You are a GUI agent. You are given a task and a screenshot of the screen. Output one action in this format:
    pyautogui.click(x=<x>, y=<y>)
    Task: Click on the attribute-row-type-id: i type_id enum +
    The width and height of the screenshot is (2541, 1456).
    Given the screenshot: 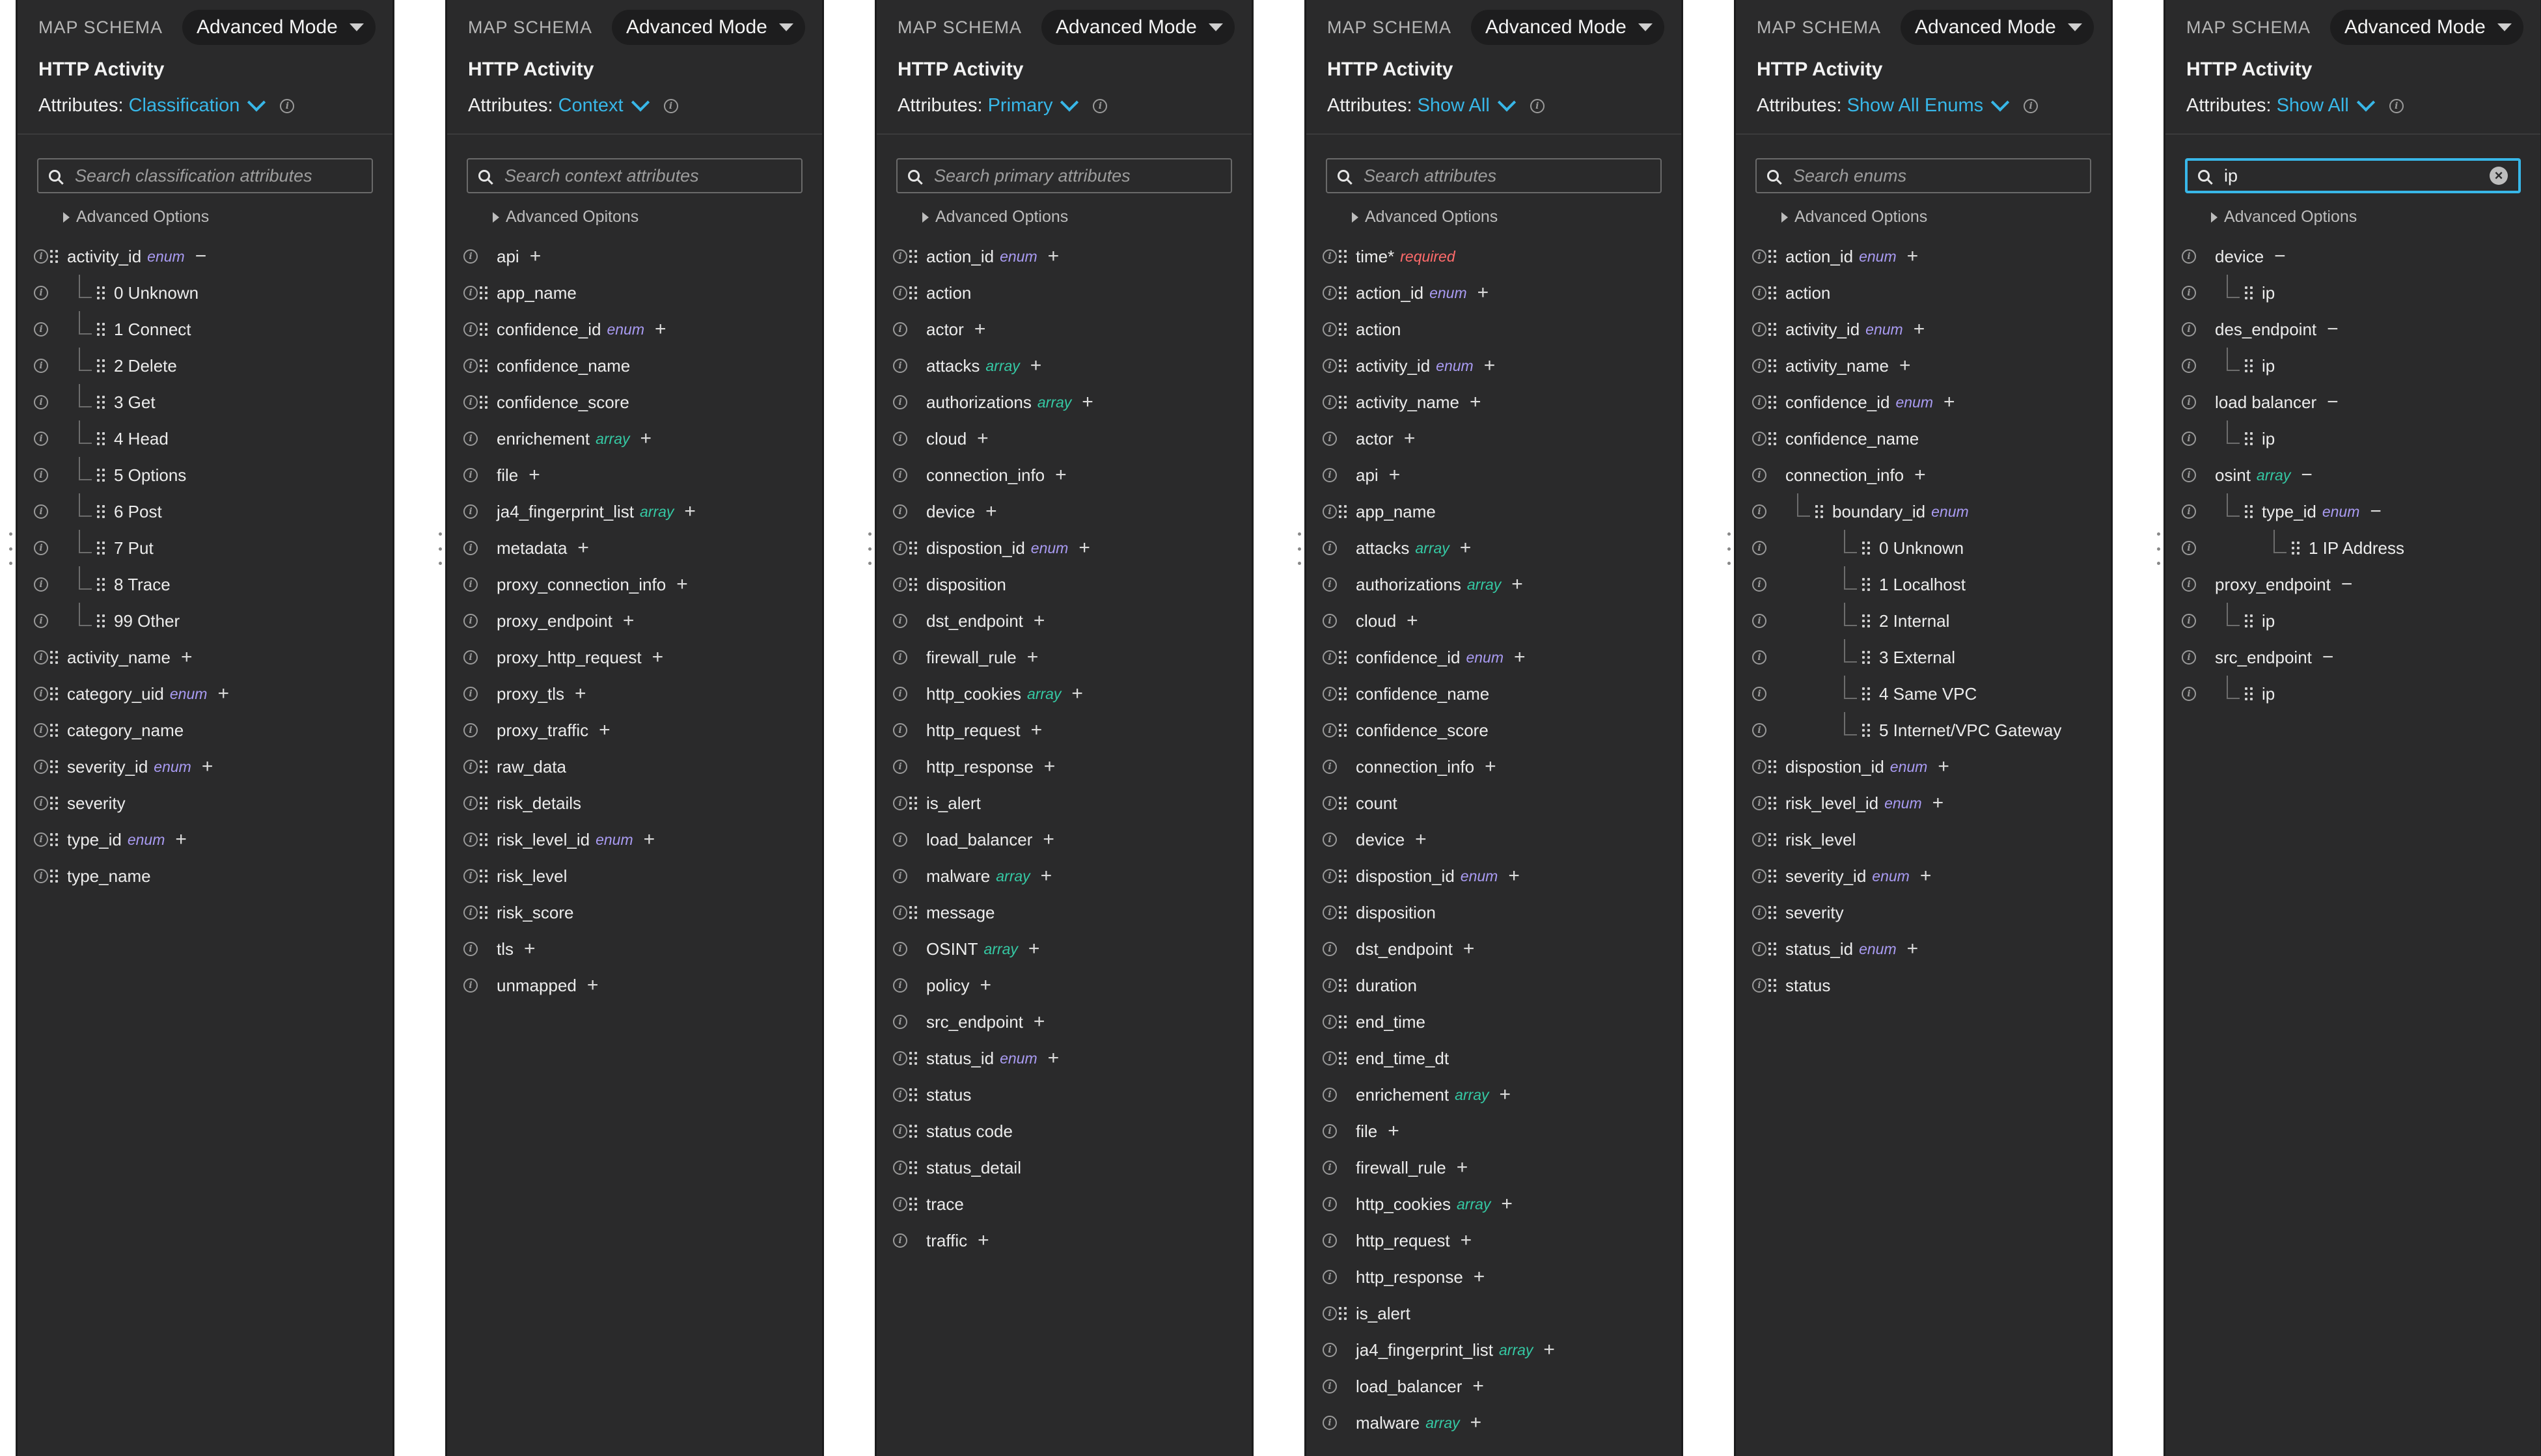 What is the action you would take?
    pyautogui.click(x=205, y=840)
    